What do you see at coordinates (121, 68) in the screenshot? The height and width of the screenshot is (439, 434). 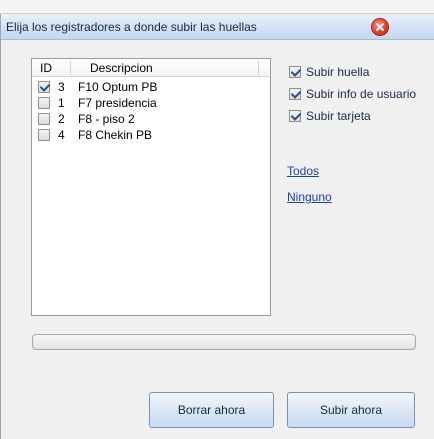 I see `column-header-descripcion: Descripcion` at bounding box center [121, 68].